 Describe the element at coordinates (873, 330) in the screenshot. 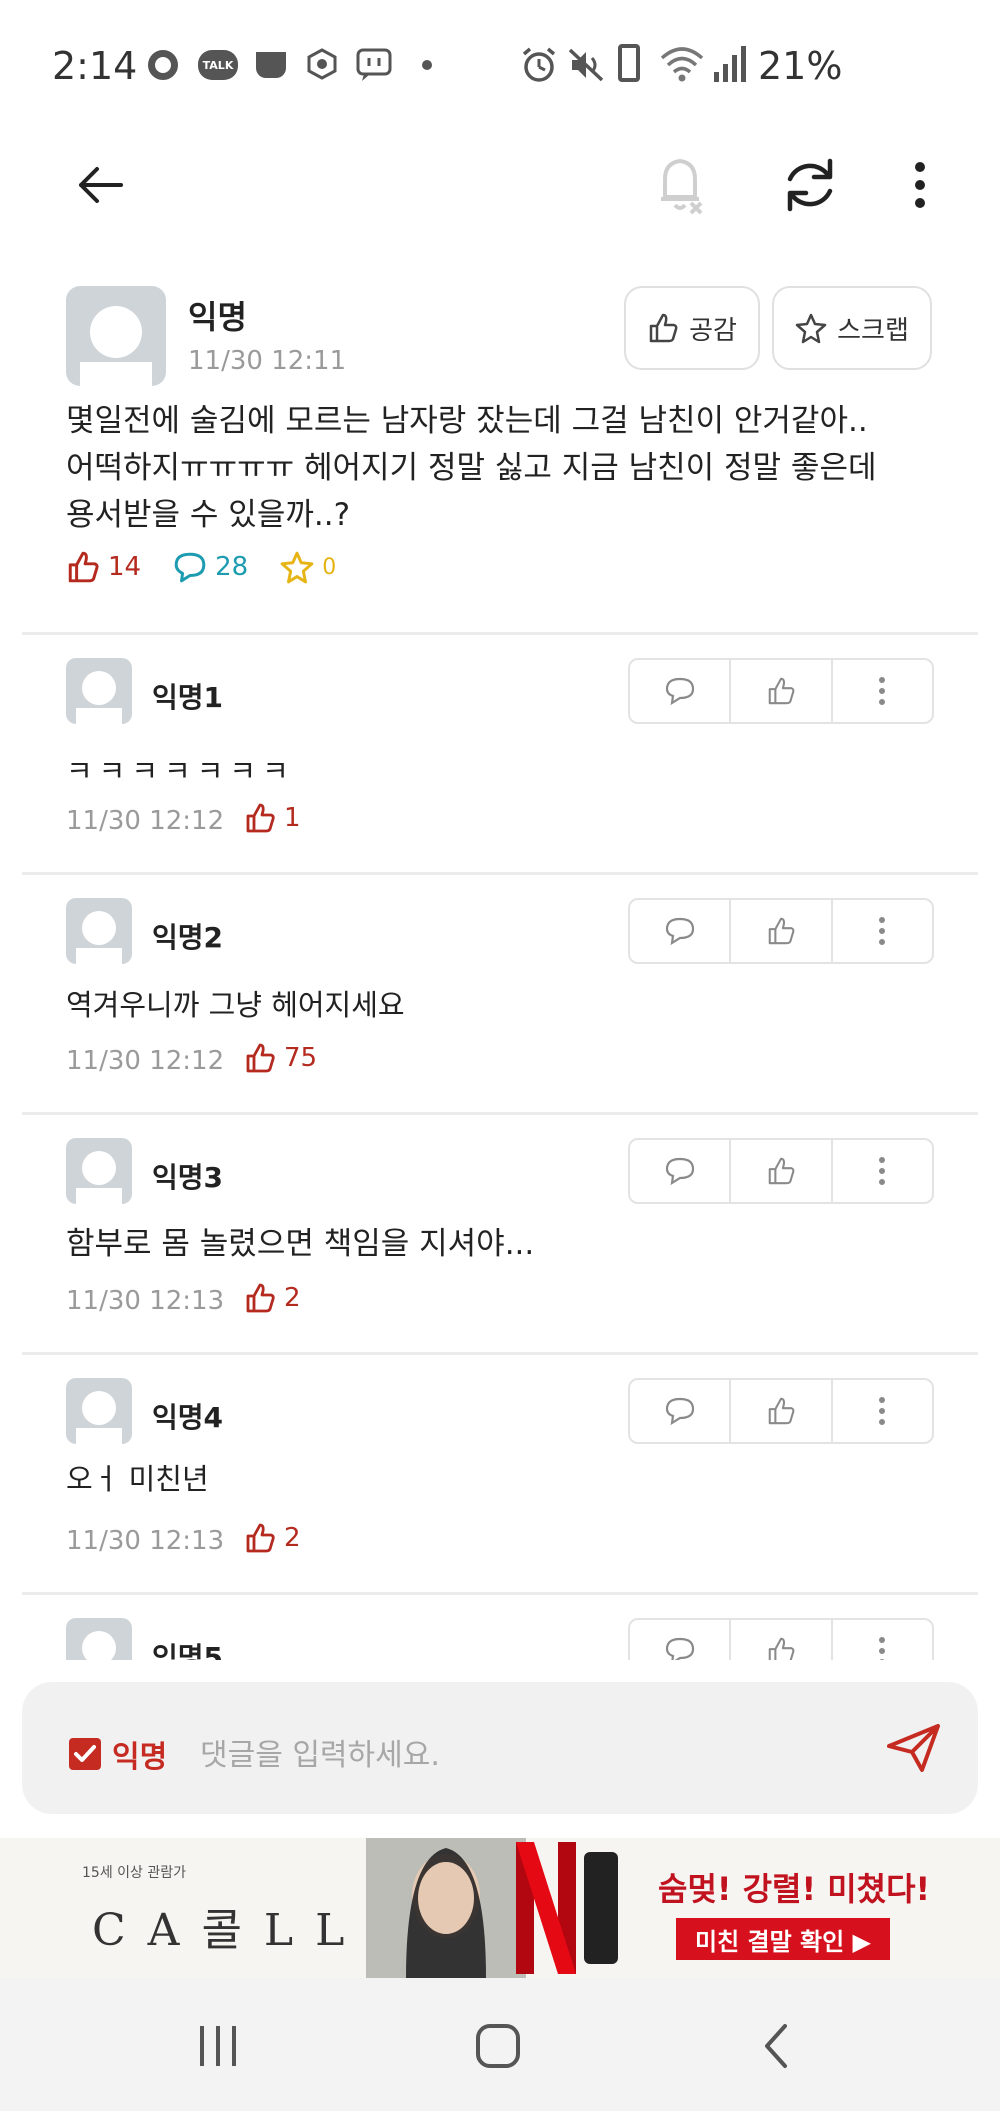

I see `post-scrap-label: 스크랩` at that location.